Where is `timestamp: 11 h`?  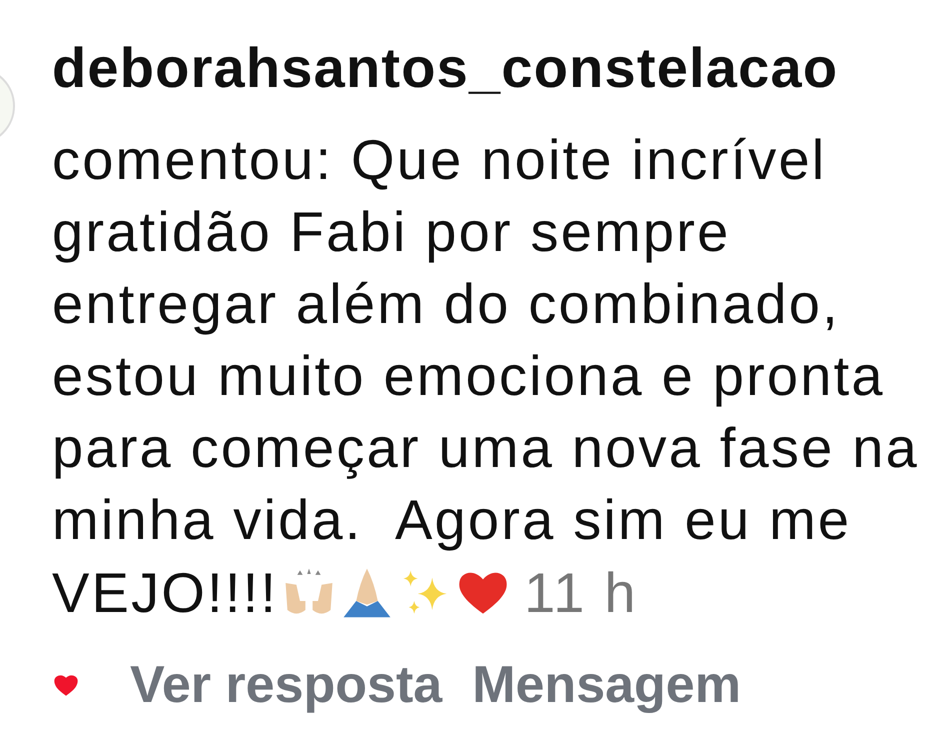 timestamp: 11 h is located at coordinates (581, 592).